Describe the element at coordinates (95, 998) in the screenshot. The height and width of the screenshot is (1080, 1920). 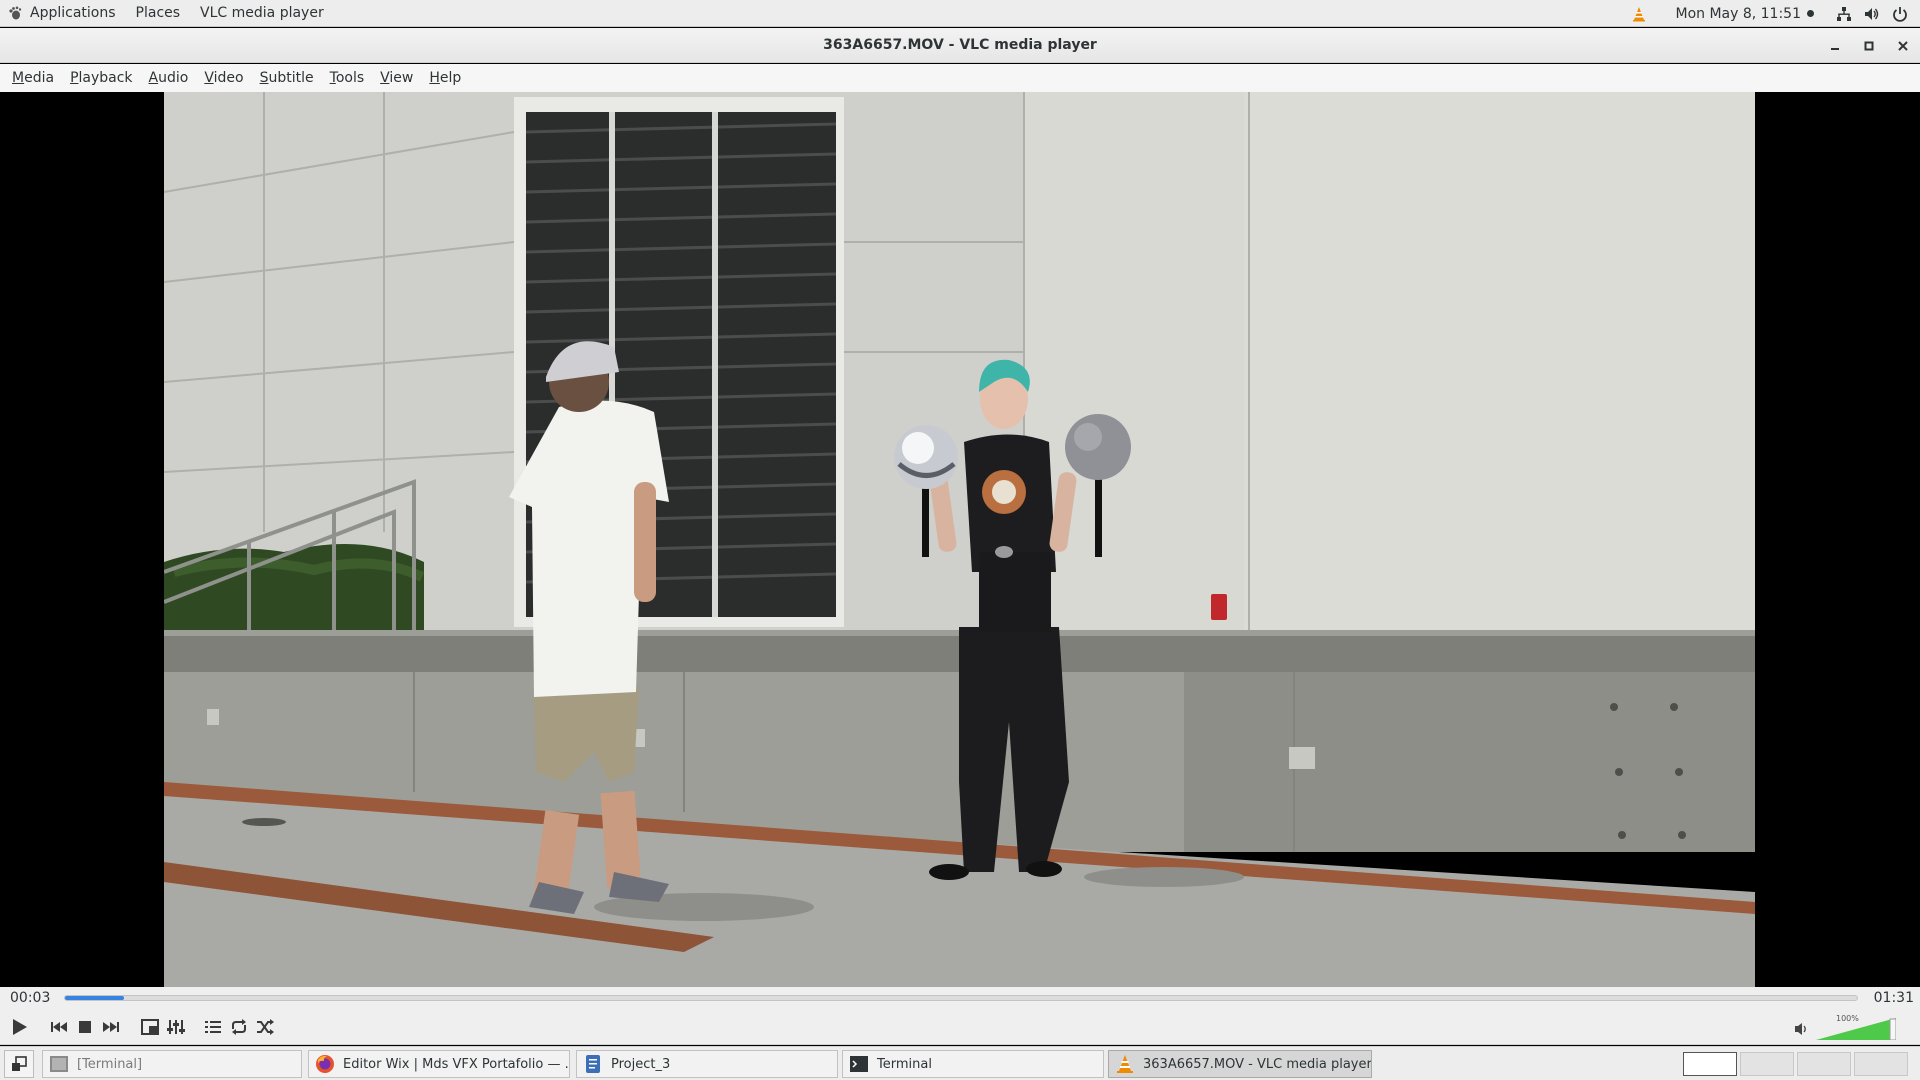
I see `seek-progress-fill` at that location.